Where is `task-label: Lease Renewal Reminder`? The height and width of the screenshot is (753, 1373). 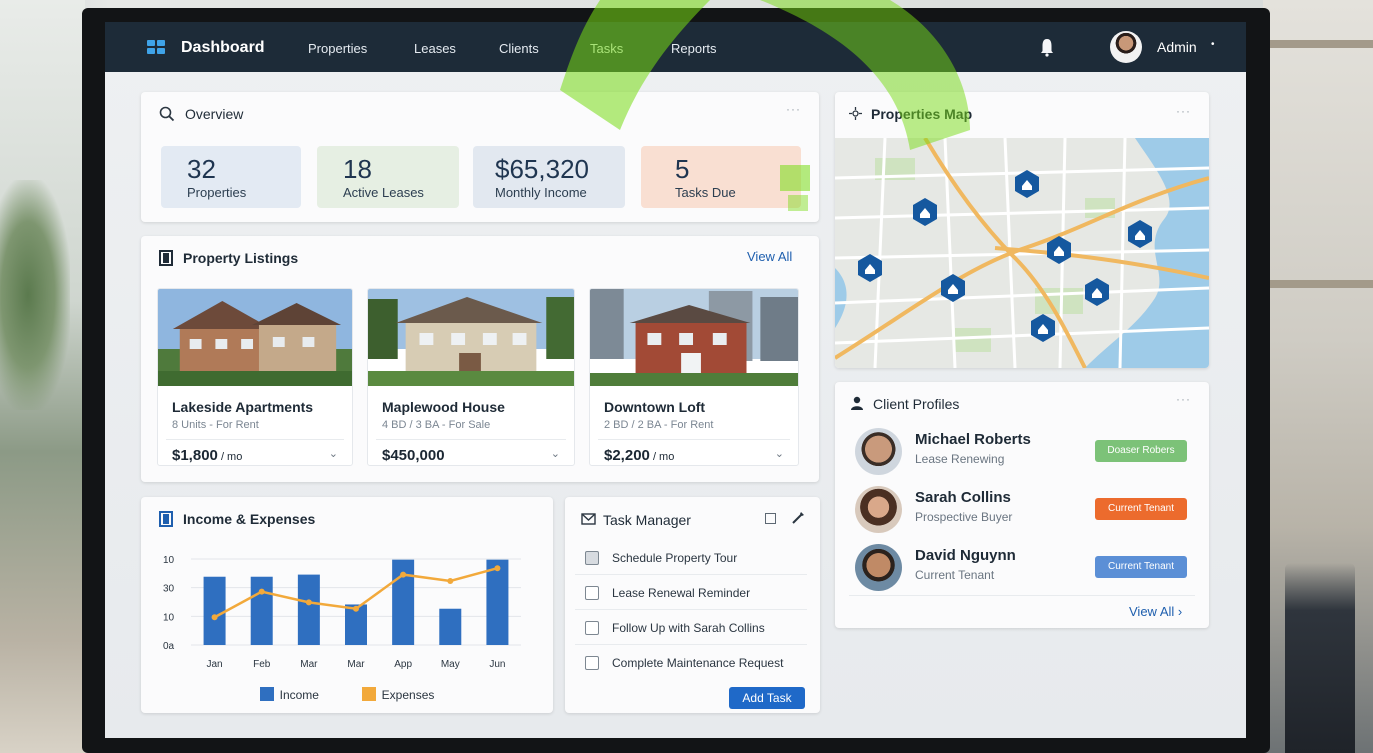 task-label: Lease Renewal Reminder is located at coordinates (681, 593).